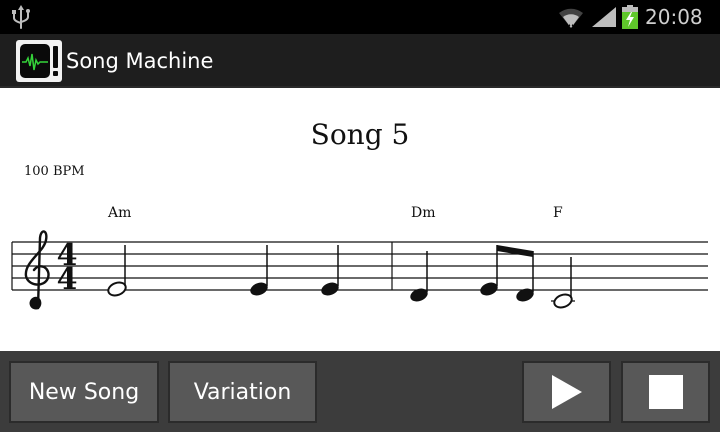  I want to click on usb-icon, so click(21, 17).